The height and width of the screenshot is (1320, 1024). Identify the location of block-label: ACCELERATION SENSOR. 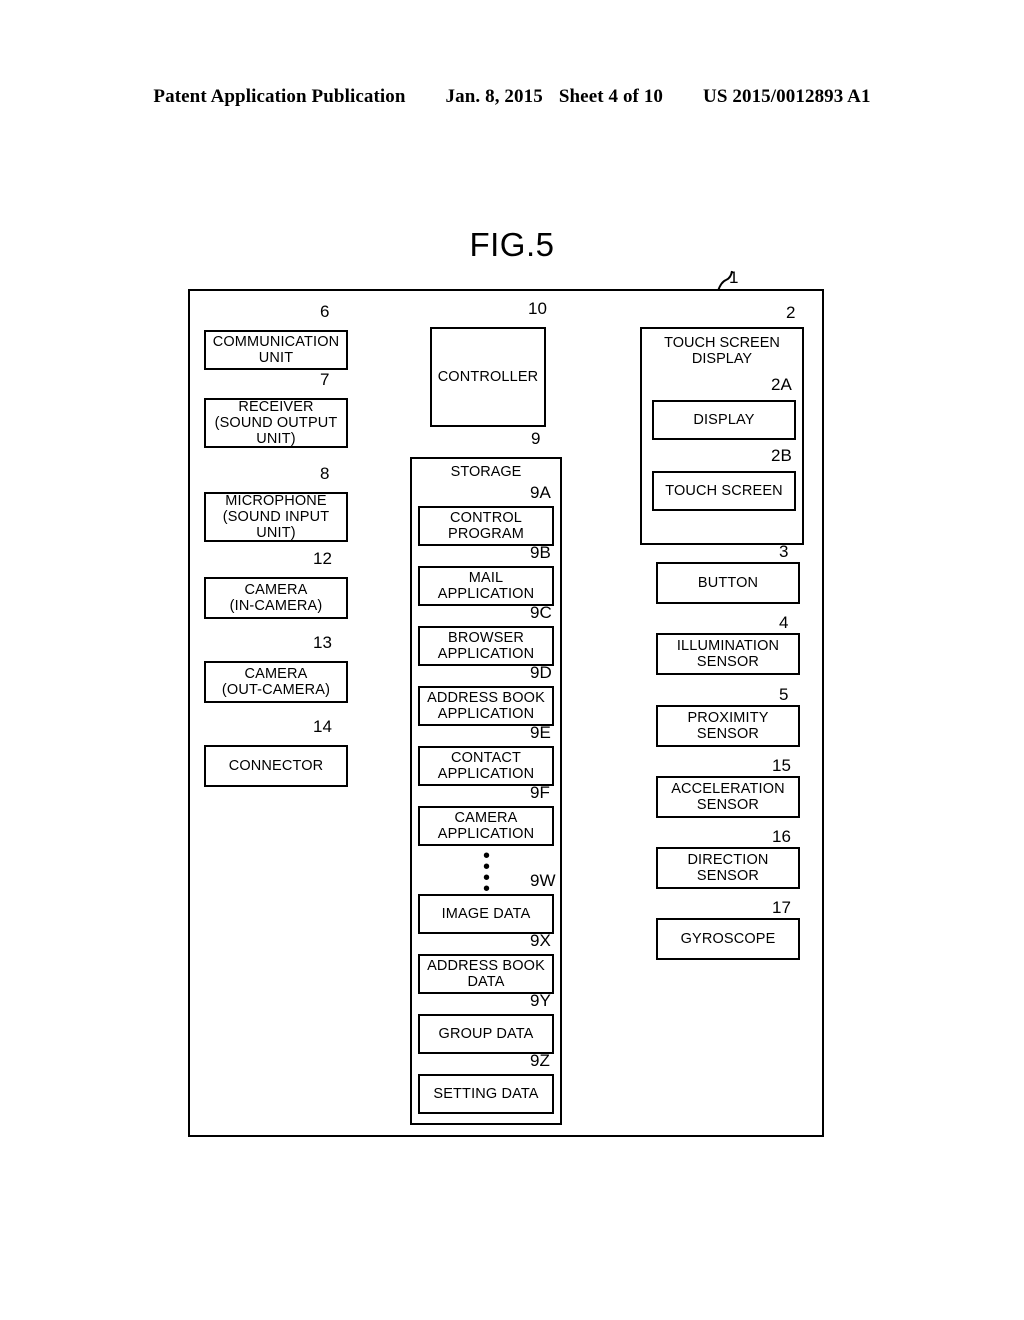
(728, 796).